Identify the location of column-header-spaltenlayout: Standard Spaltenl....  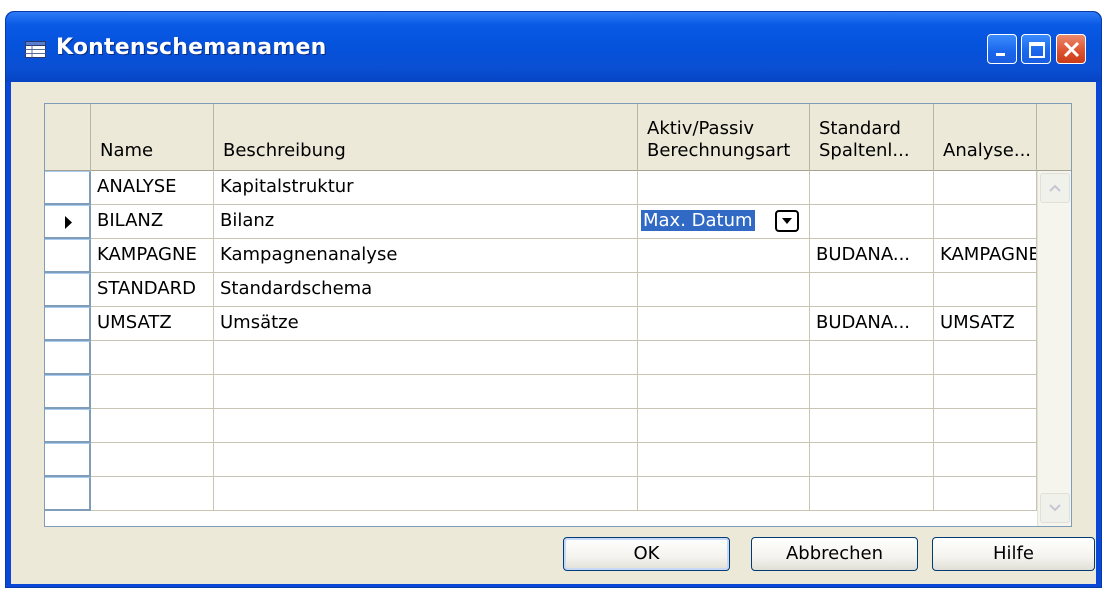
(872, 137).